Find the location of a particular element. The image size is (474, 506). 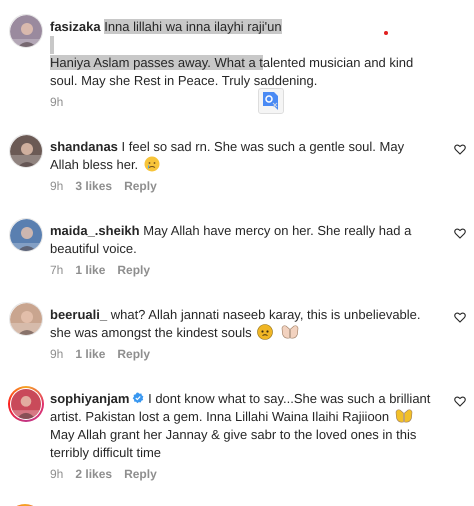

translate-button is located at coordinates (271, 101).